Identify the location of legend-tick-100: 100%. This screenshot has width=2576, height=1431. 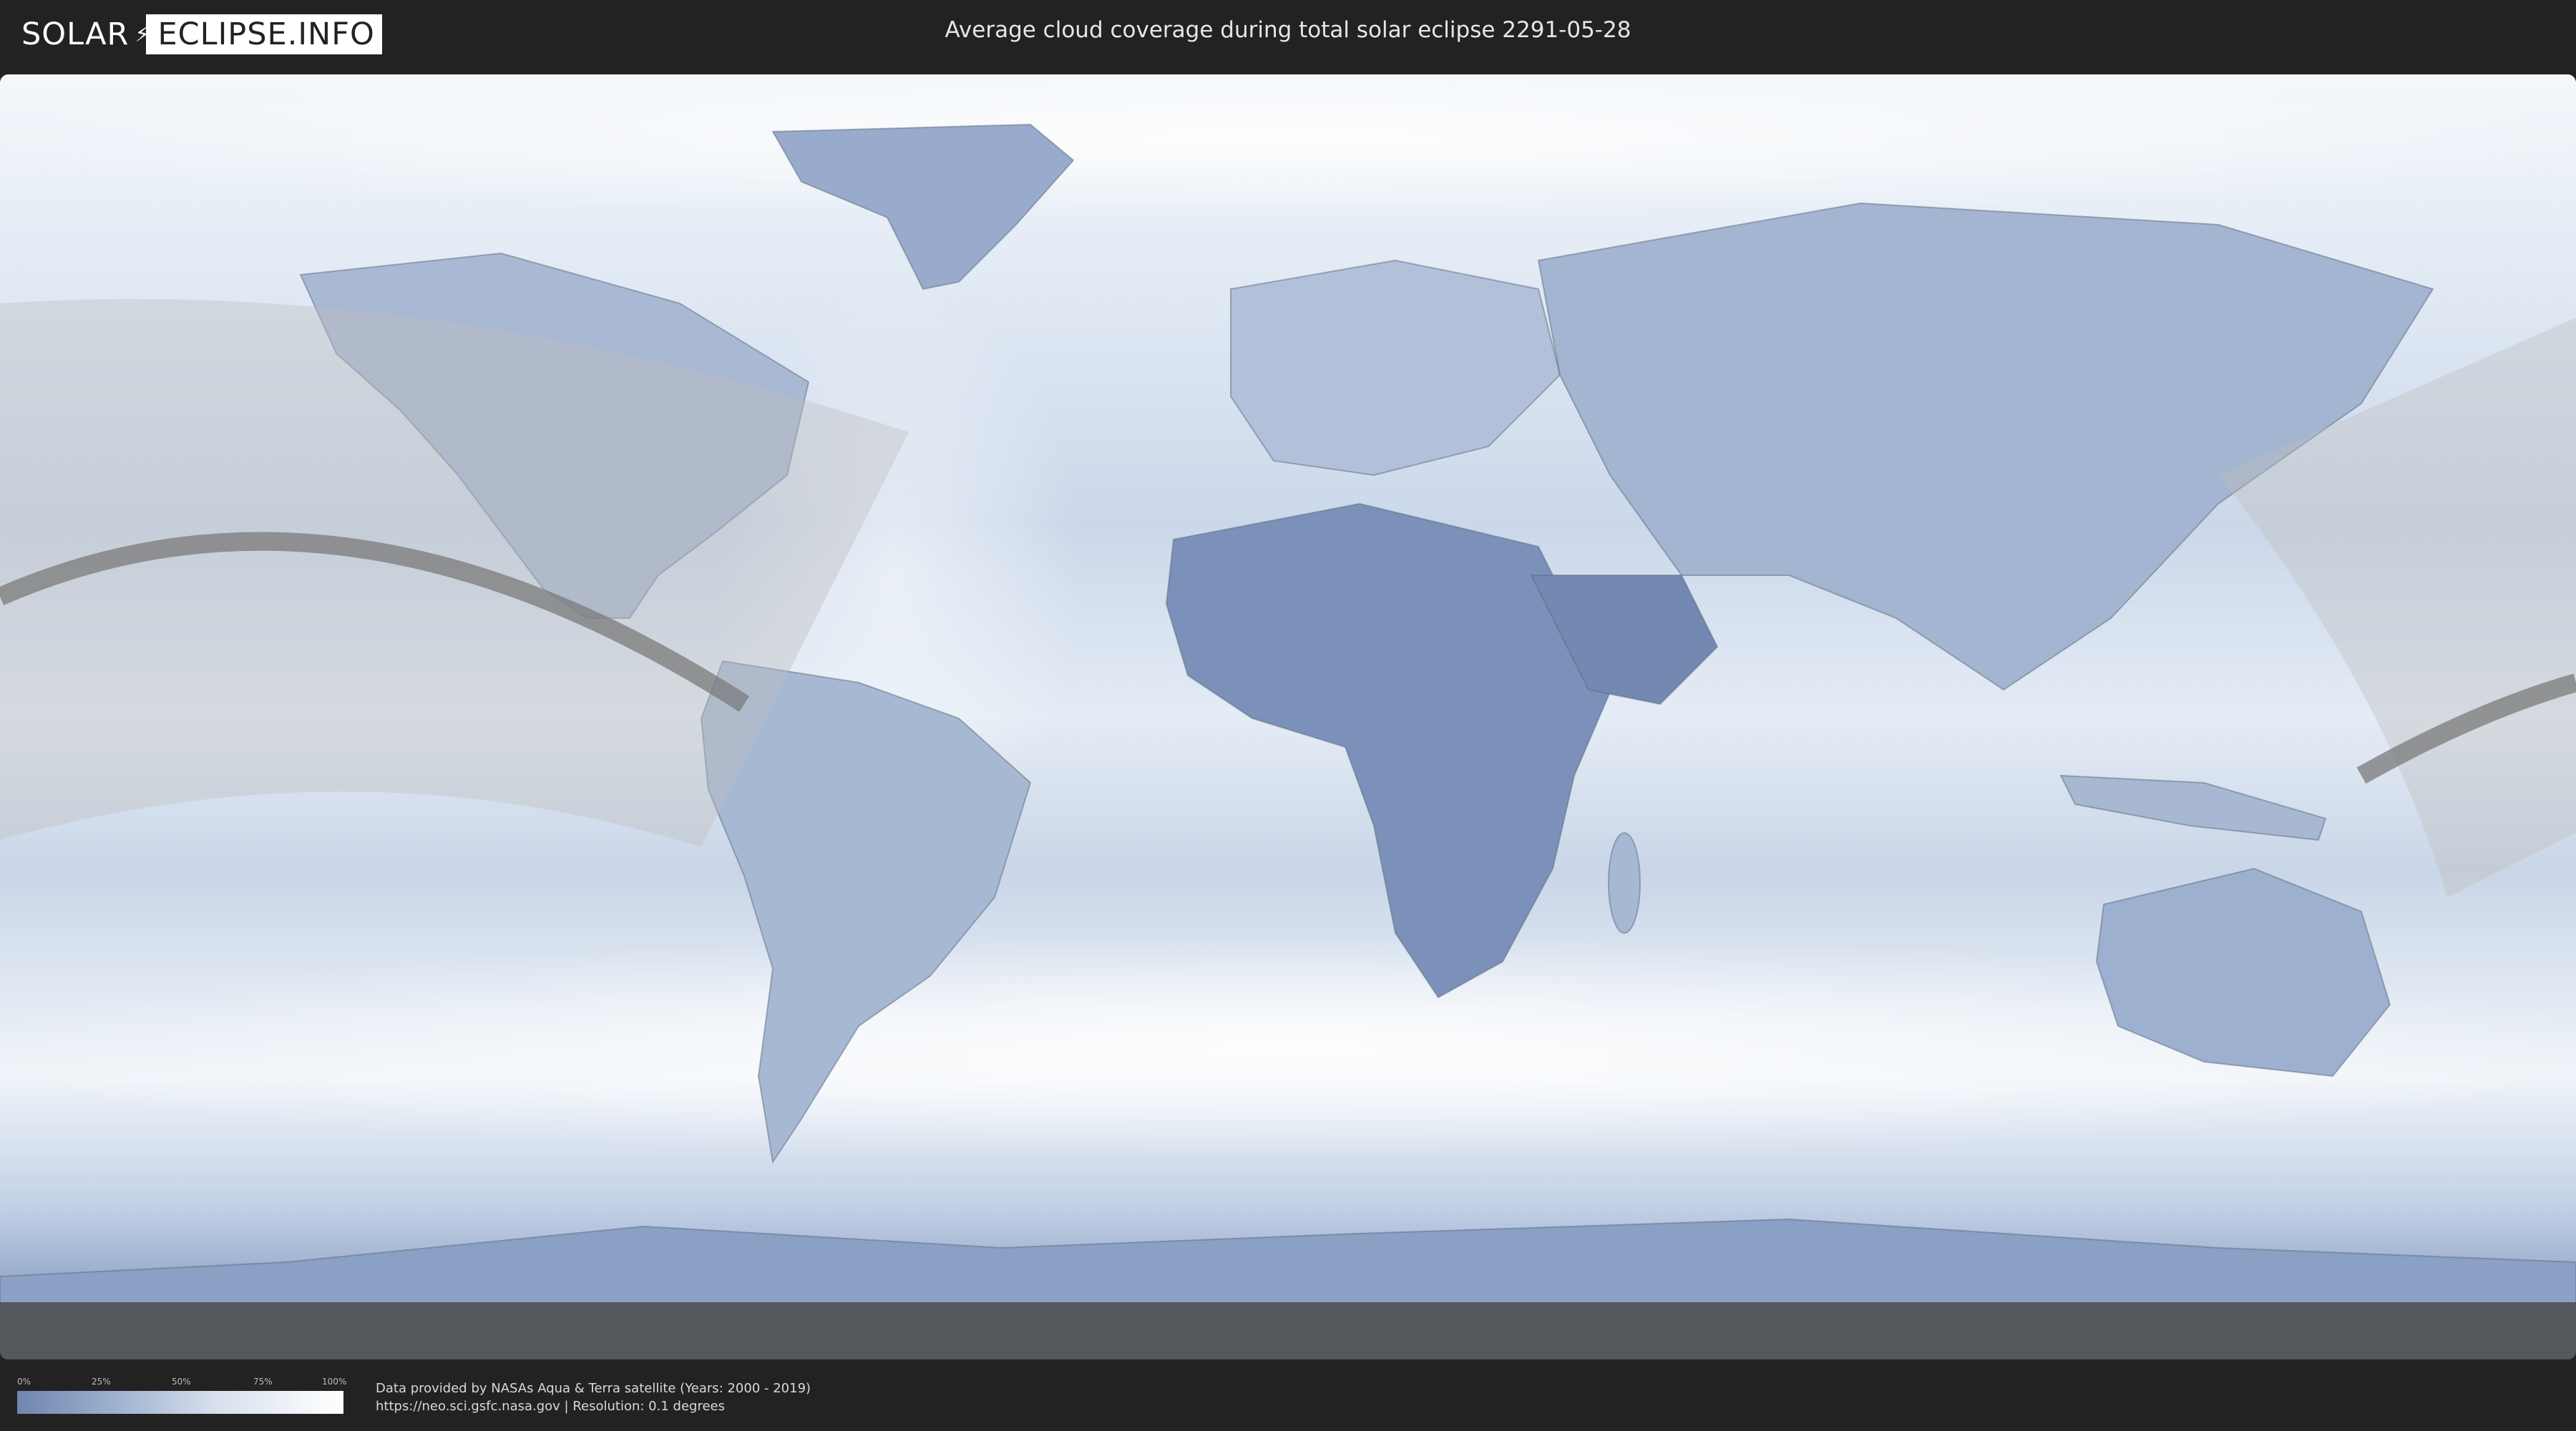
(334, 1382).